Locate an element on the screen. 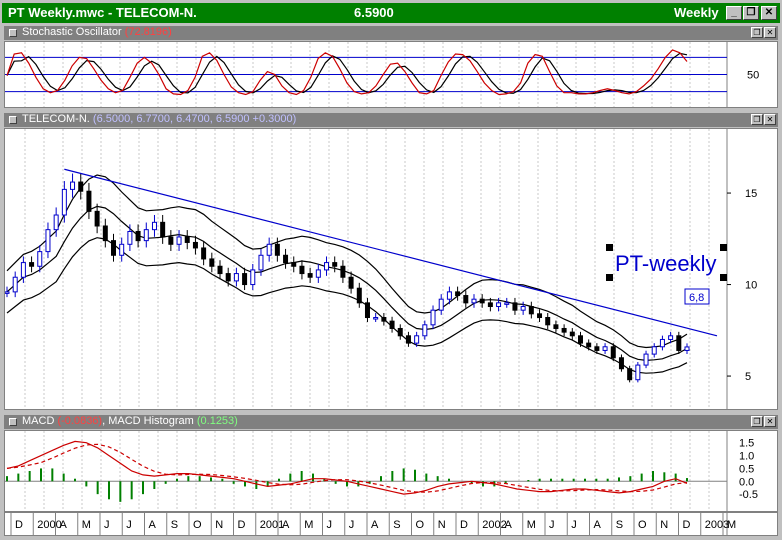  stochastic-pane: 50 is located at coordinates (391, 74).